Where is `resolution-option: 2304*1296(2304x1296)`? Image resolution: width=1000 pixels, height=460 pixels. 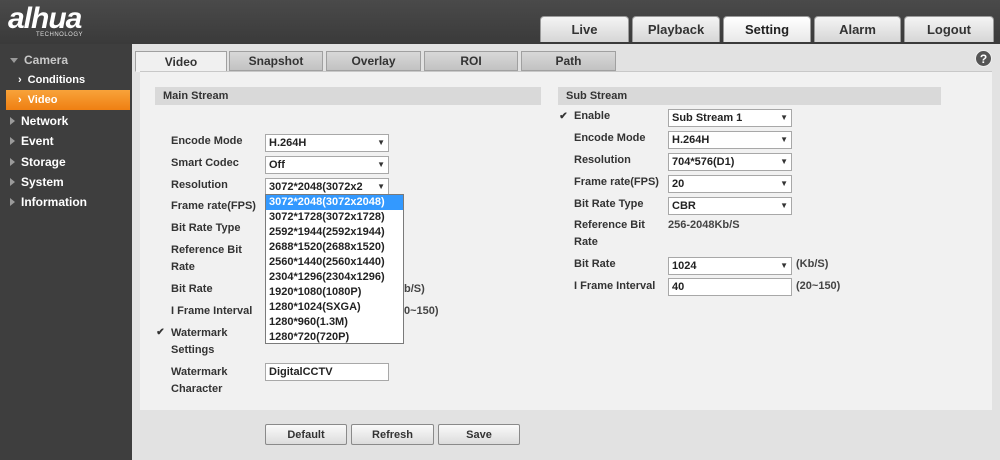 resolution-option: 2304*1296(2304x1296) is located at coordinates (334, 277).